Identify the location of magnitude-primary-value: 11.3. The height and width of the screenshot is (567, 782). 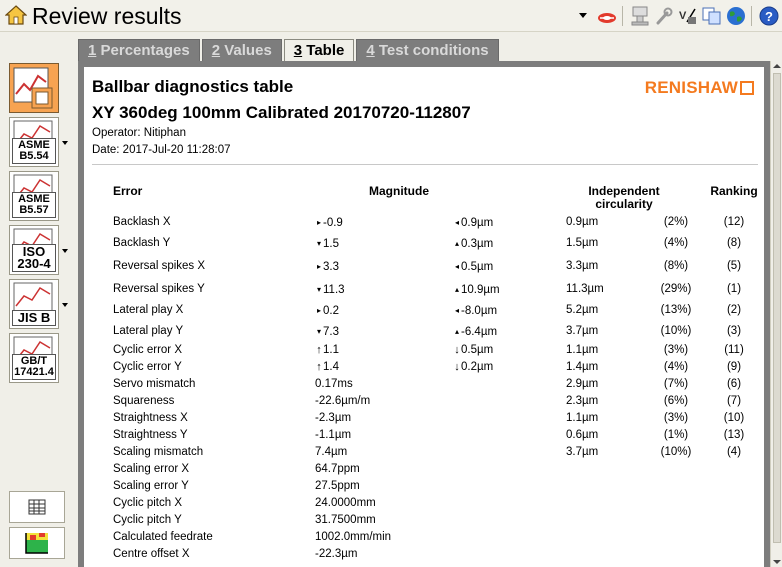
(334, 290).